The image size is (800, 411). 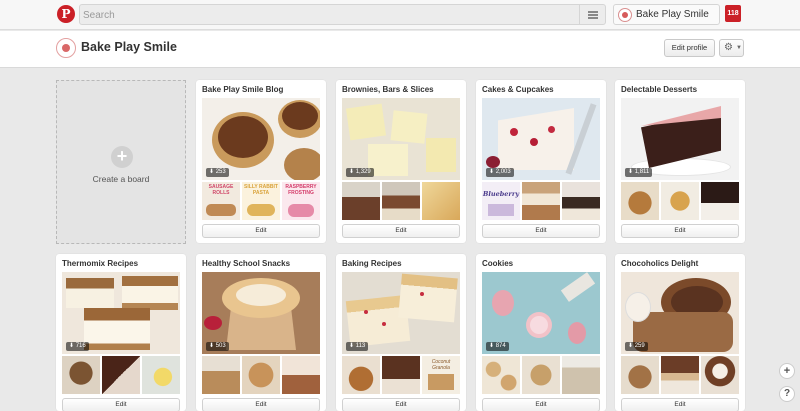 What do you see at coordinates (501, 194) in the screenshot?
I see `thumbnail-caption: Blueberry` at bounding box center [501, 194].